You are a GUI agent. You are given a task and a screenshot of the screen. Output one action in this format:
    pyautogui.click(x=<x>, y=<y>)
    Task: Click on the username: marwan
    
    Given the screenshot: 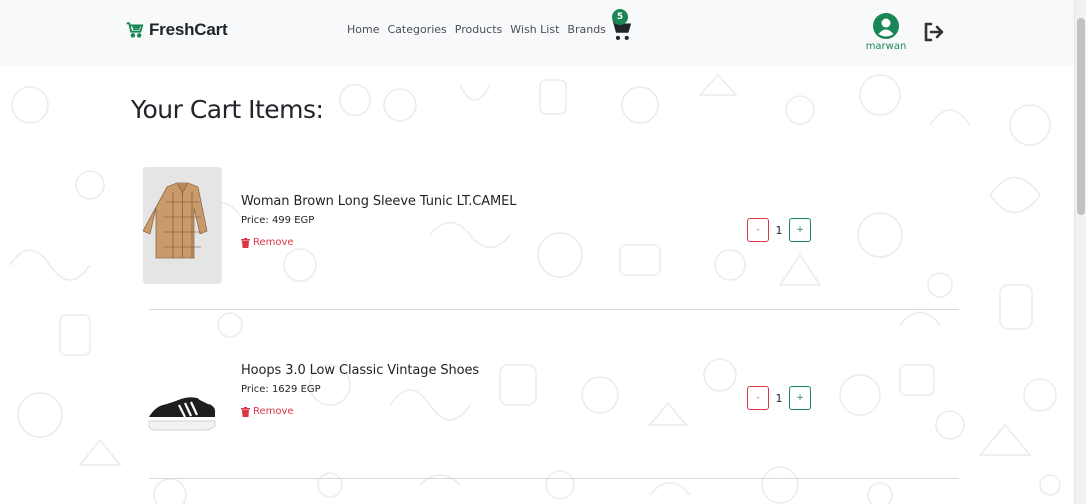 What is the action you would take?
    pyautogui.click(x=886, y=46)
    